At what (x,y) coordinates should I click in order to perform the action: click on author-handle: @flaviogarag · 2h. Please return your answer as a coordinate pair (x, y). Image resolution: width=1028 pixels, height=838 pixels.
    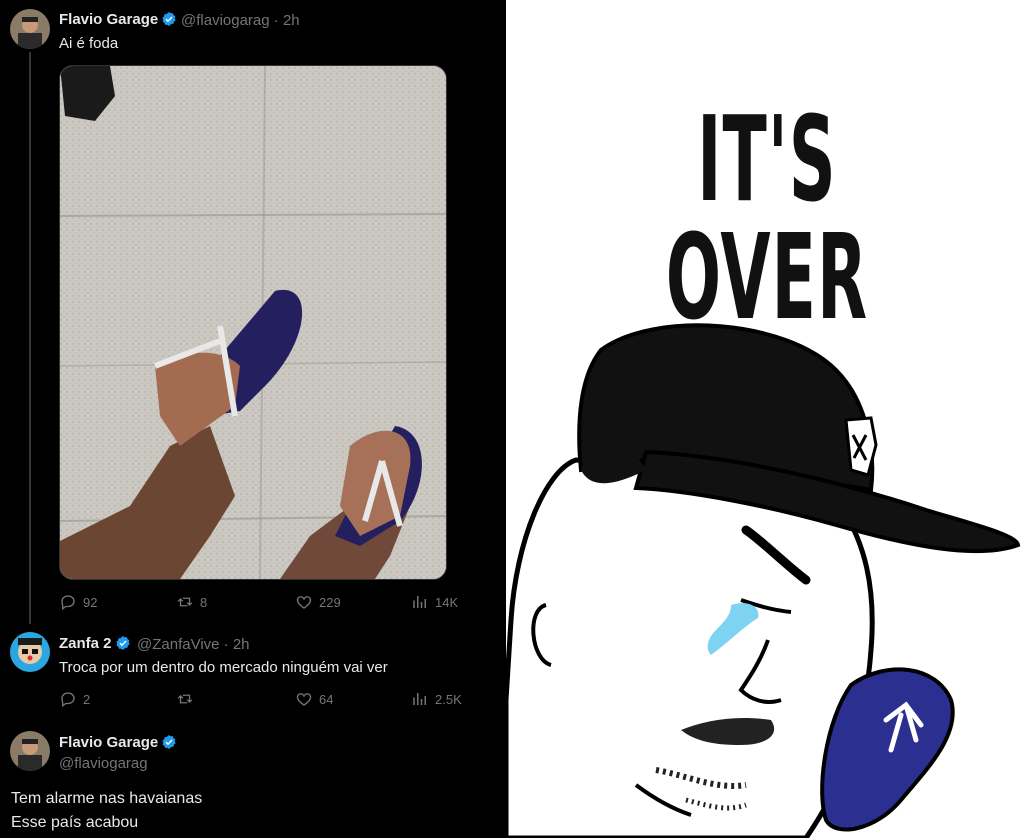
    Looking at the image, I should click on (240, 20).